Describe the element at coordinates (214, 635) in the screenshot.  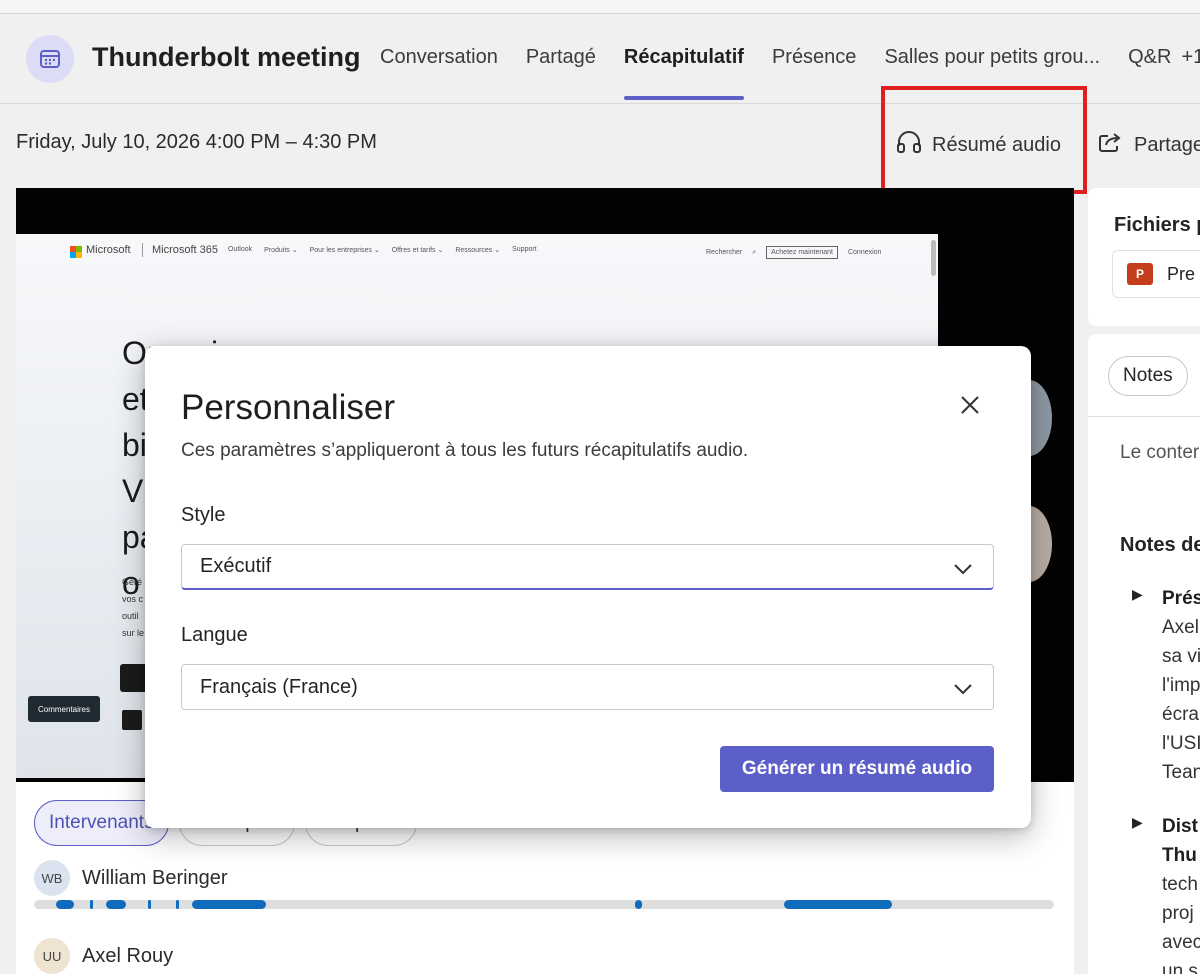
I see `language-label: Langue` at that location.